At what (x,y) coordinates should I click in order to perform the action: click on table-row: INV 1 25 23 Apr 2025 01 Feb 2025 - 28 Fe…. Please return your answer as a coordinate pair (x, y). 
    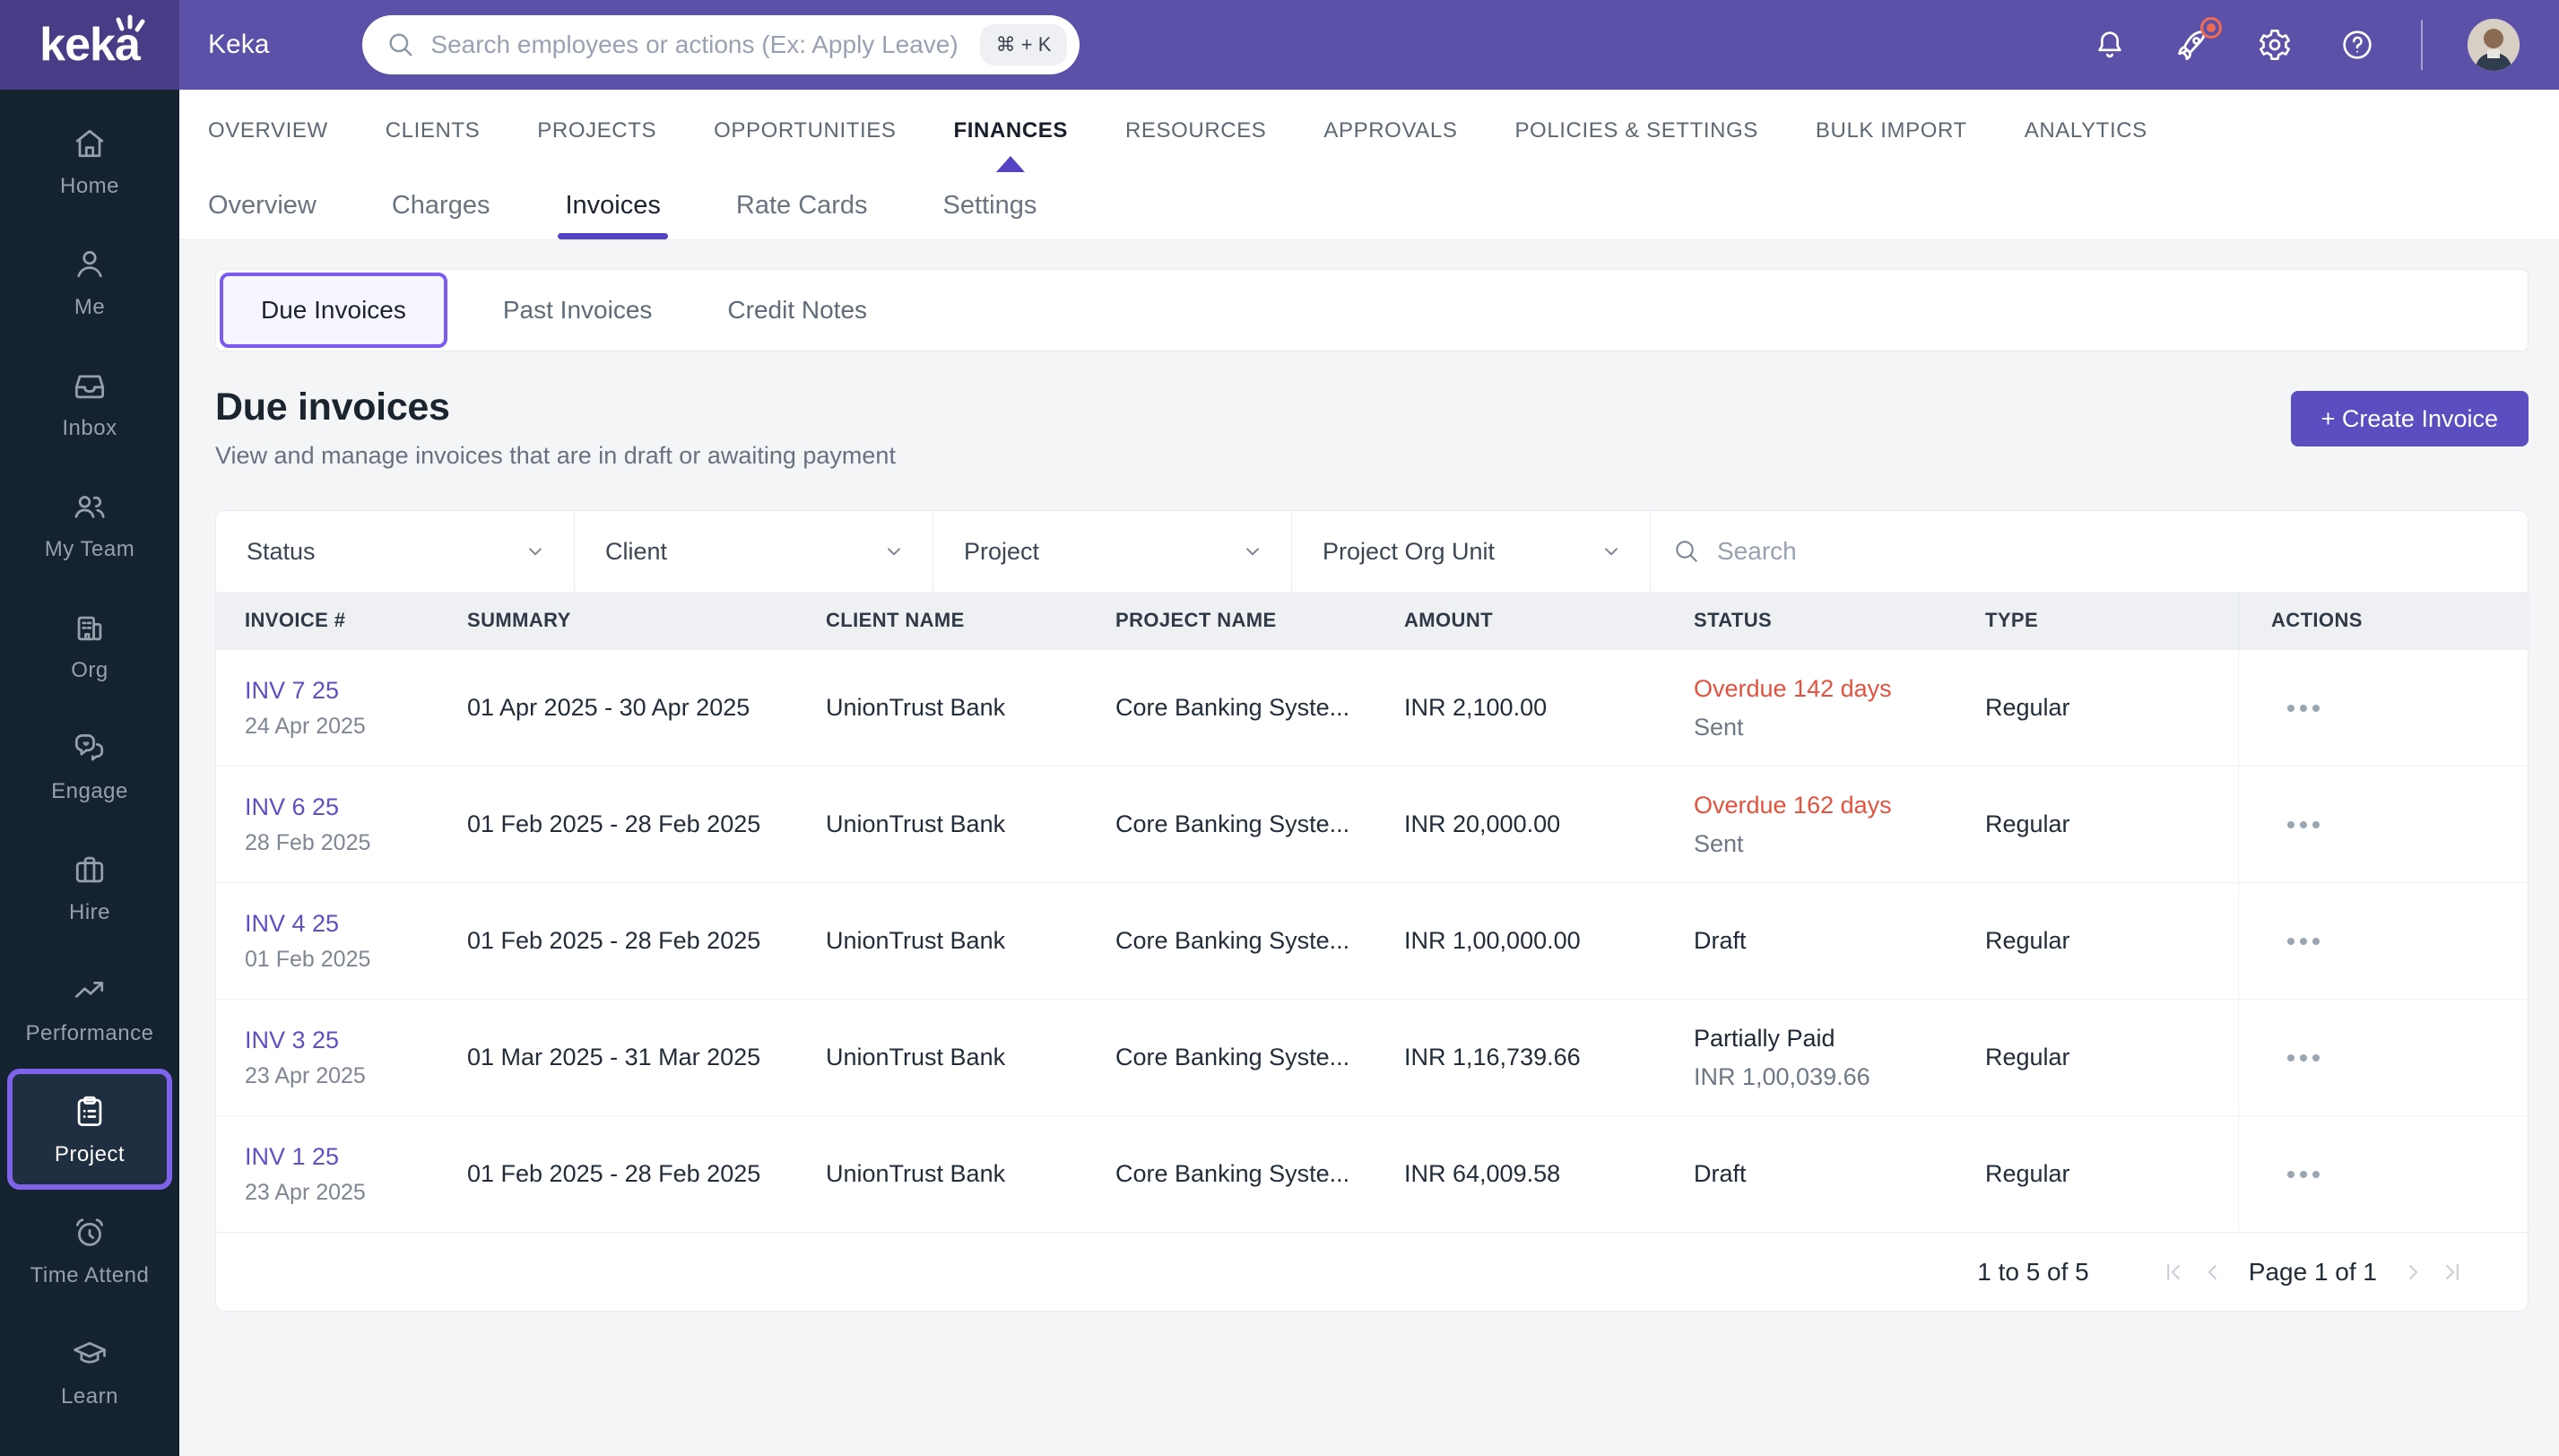
    Looking at the image, I should click on (1372, 1173).